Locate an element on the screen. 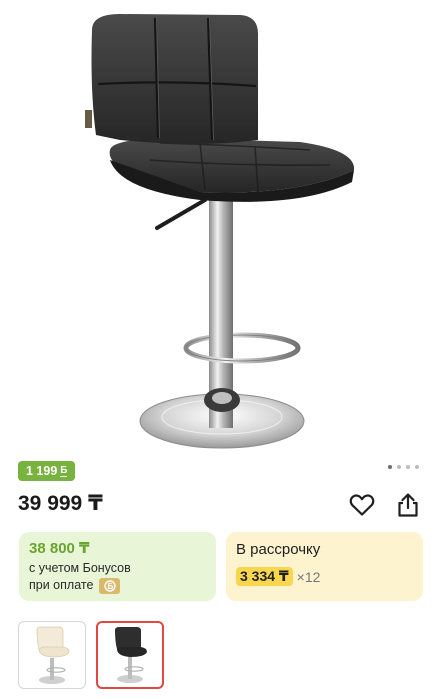  favorite-button is located at coordinates (362, 505).